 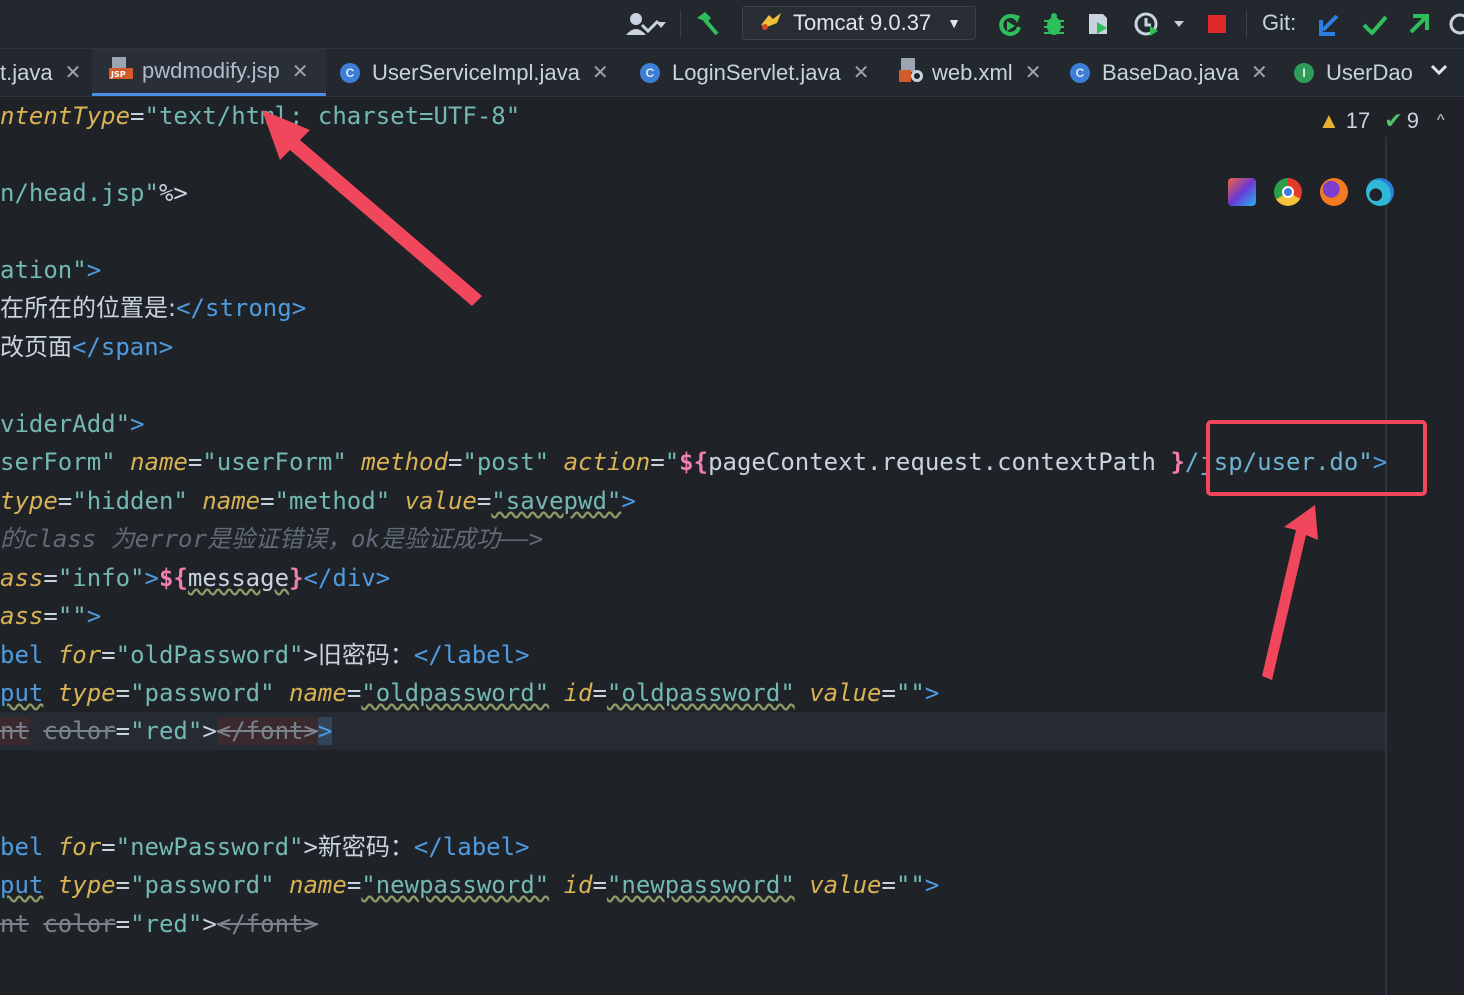 I want to click on edge-icon, so click(x=1380, y=192).